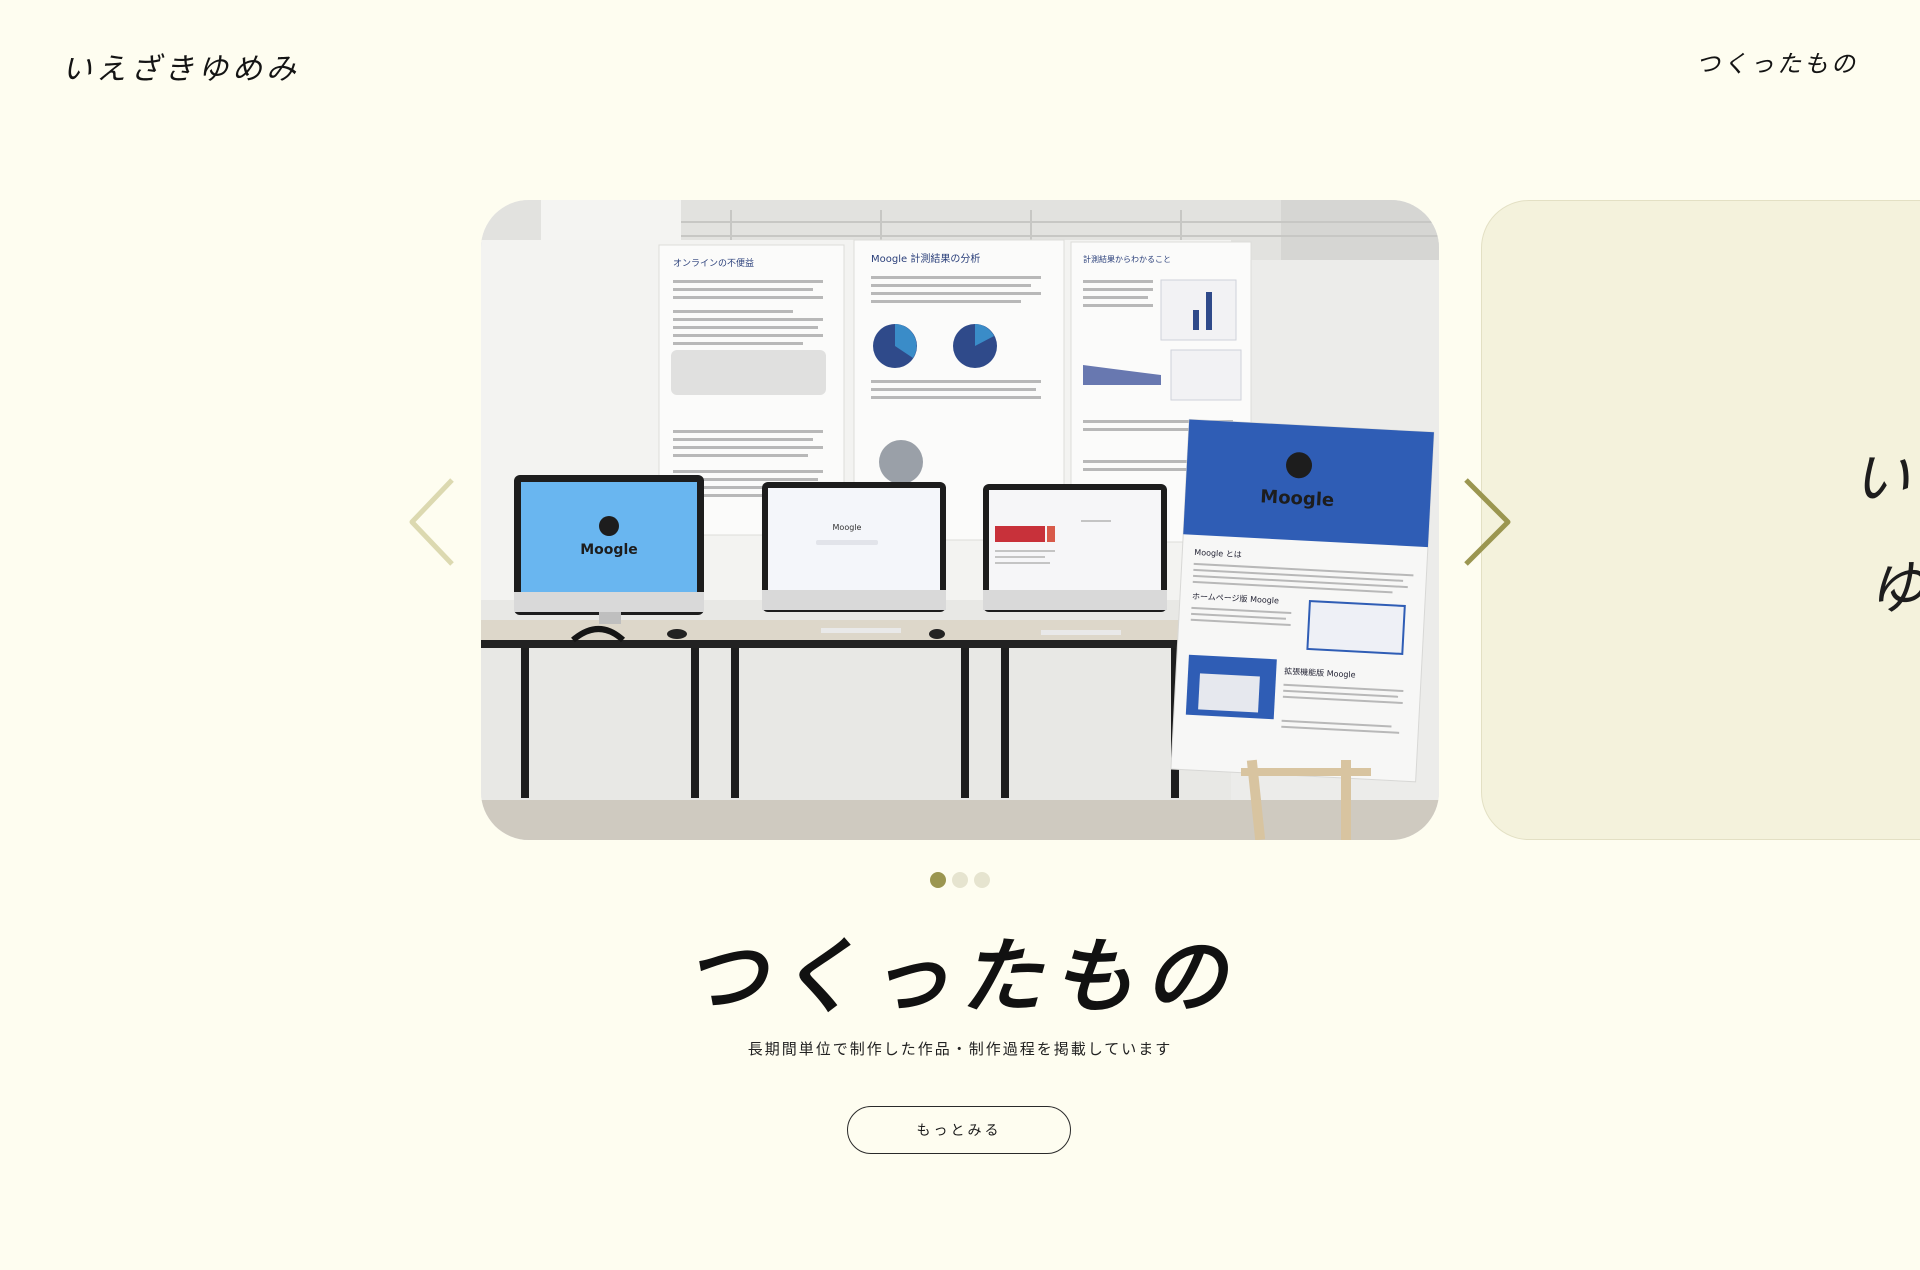 Image resolution: width=1920 pixels, height=1270 pixels. I want to click on sign-brand: Moogle, so click(1297, 498).